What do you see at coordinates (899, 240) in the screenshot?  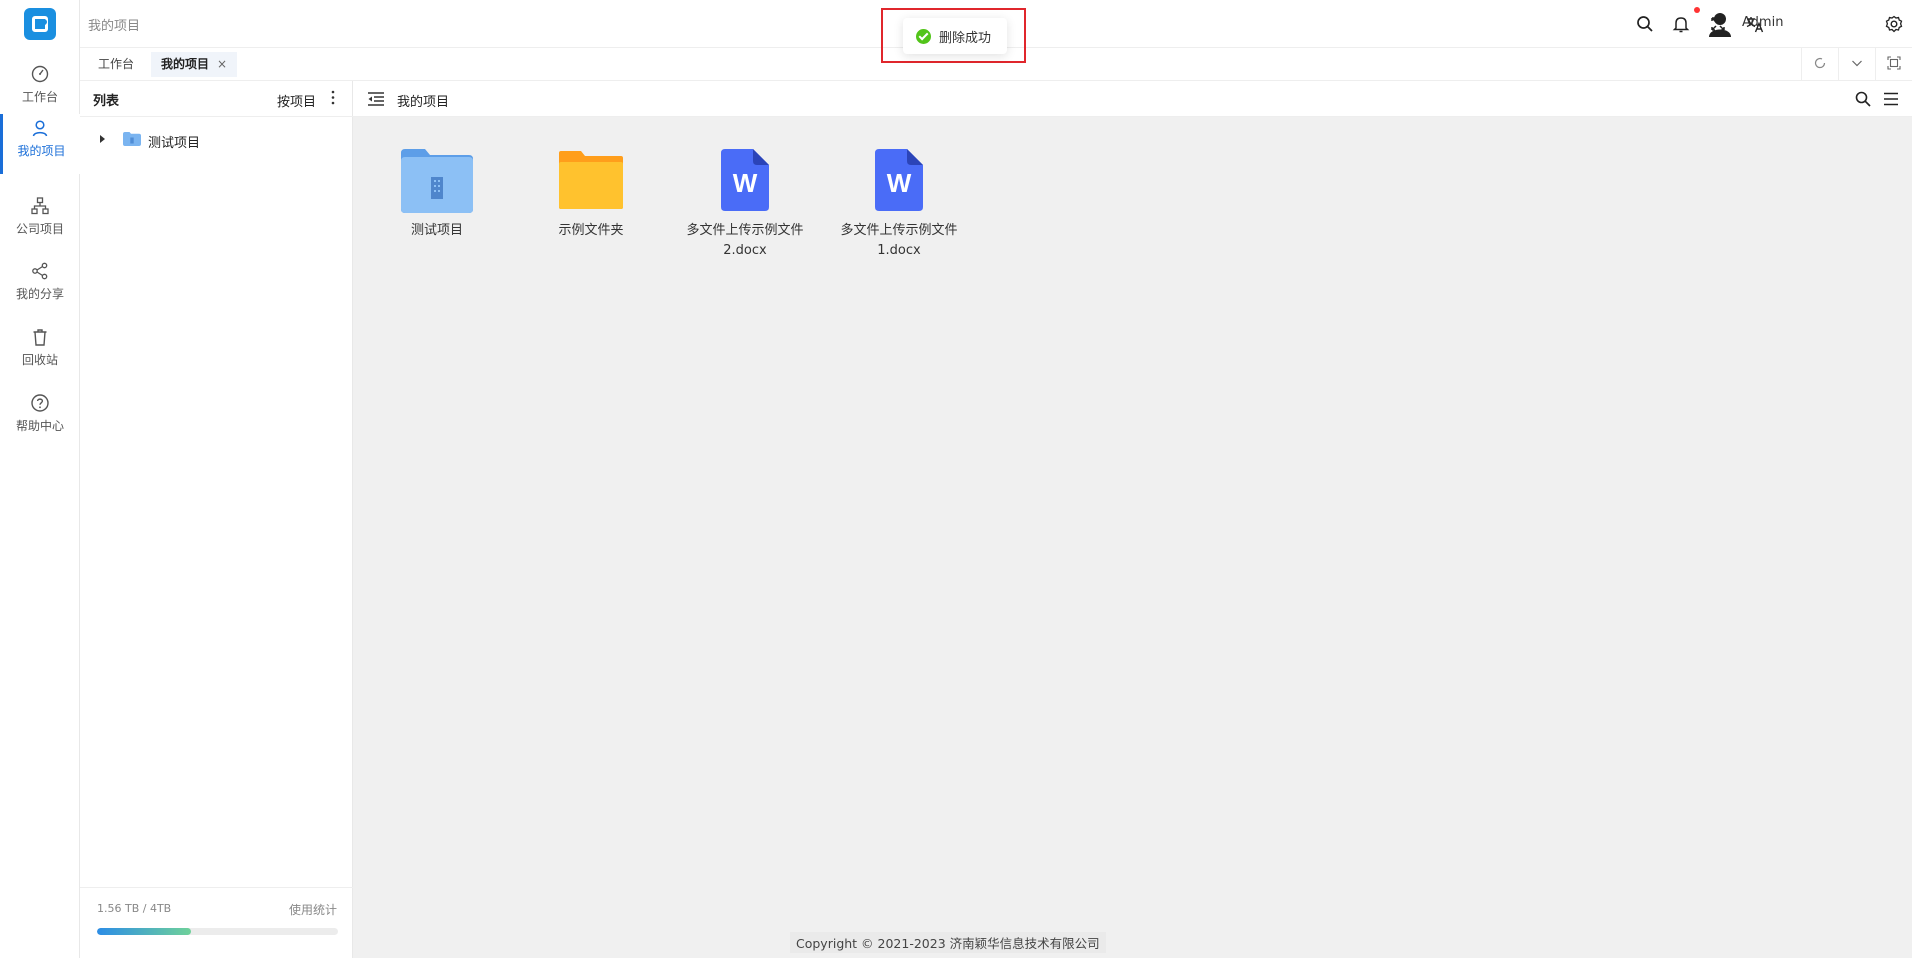 I see `file-name: 多文件上传示例文件1.docx` at bounding box center [899, 240].